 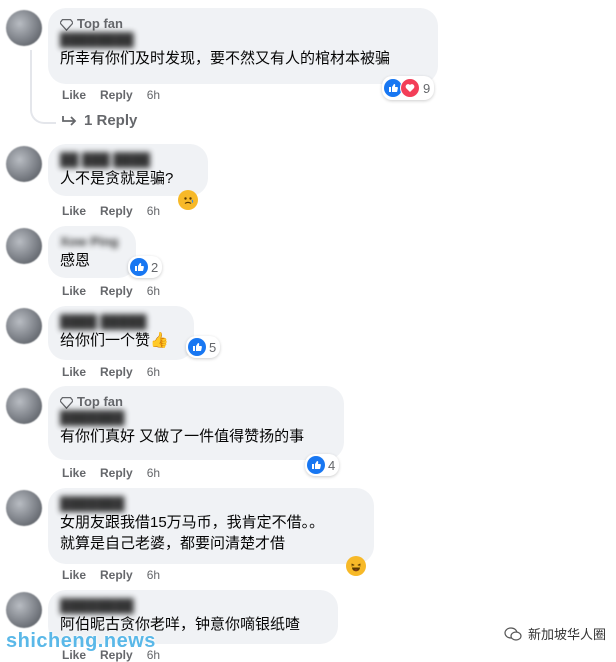 What do you see at coordinates (117, 178) in the screenshot?
I see `comment-text: 人不是贪就是骗?` at bounding box center [117, 178].